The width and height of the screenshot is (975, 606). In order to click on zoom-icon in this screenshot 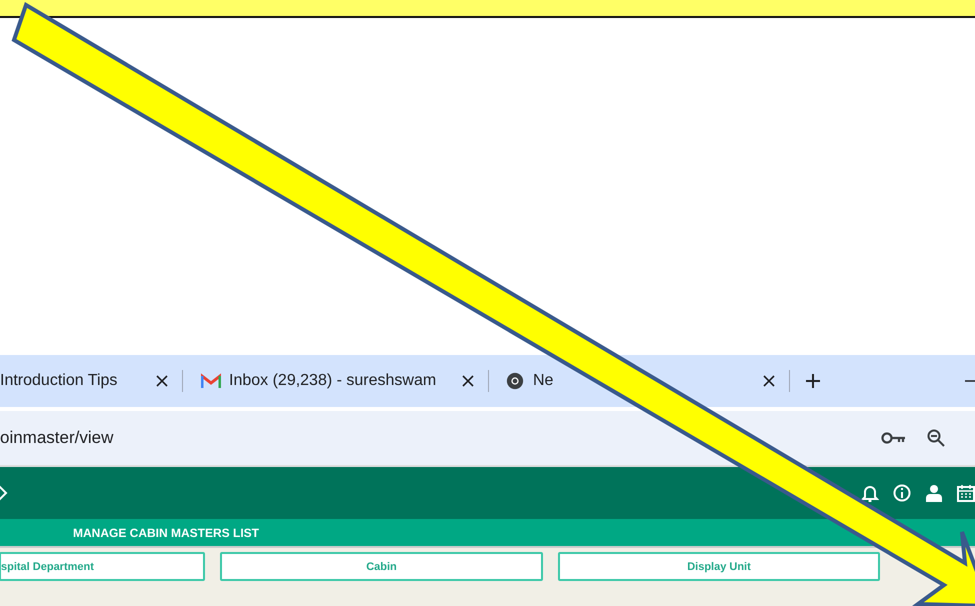, I will do `click(936, 438)`.